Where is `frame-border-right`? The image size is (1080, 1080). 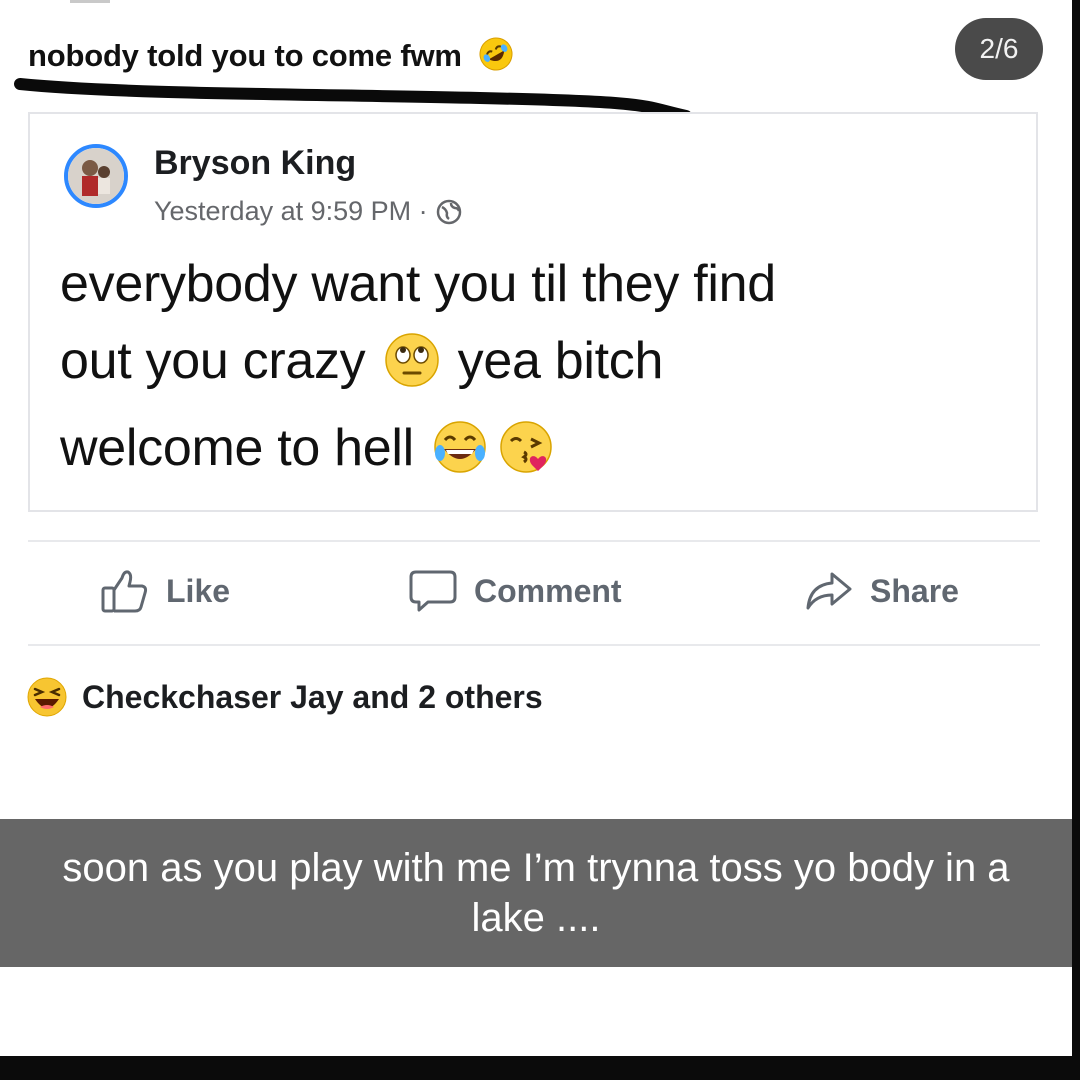
frame-border-right is located at coordinates (1076, 540).